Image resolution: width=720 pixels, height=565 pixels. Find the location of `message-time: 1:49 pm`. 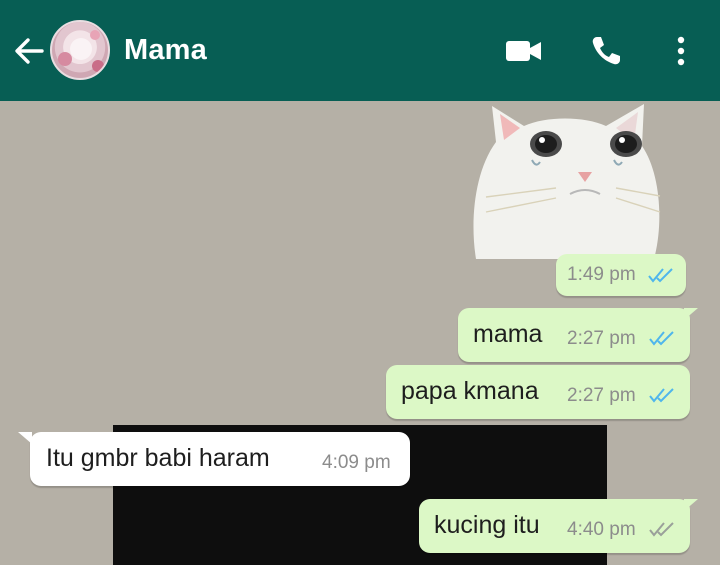

message-time: 1:49 pm is located at coordinates (601, 274).